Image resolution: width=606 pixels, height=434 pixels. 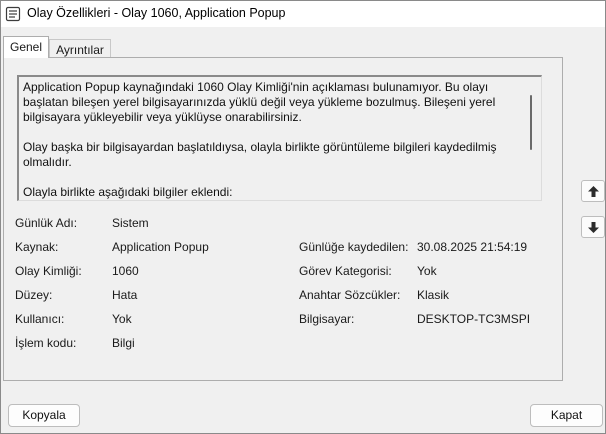 What do you see at coordinates (350, 295) in the screenshot?
I see `keywords-label: Anahtar Sözcükler:` at bounding box center [350, 295].